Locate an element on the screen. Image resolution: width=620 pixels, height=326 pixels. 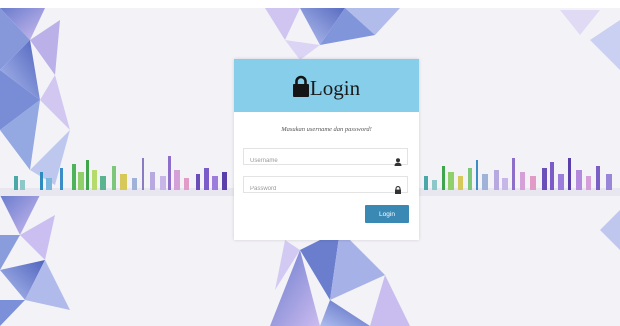
username-field is located at coordinates (325, 158).